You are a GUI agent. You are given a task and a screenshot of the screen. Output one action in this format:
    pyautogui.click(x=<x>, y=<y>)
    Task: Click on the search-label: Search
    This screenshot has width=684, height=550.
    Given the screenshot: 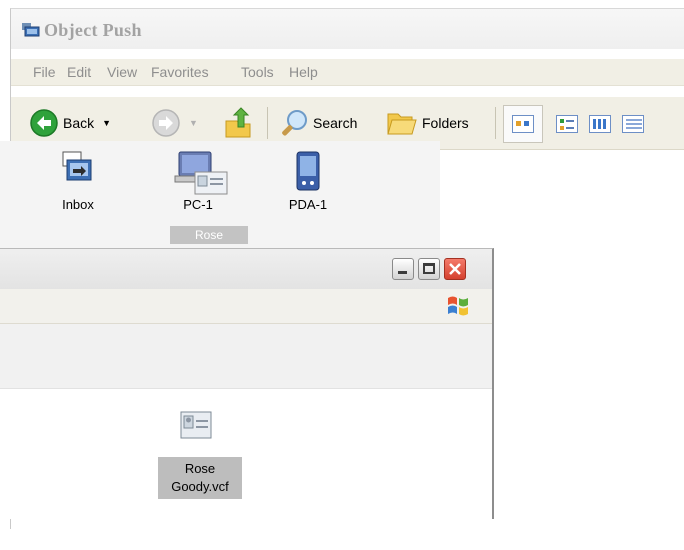 What is the action you would take?
    pyautogui.click(x=335, y=123)
    